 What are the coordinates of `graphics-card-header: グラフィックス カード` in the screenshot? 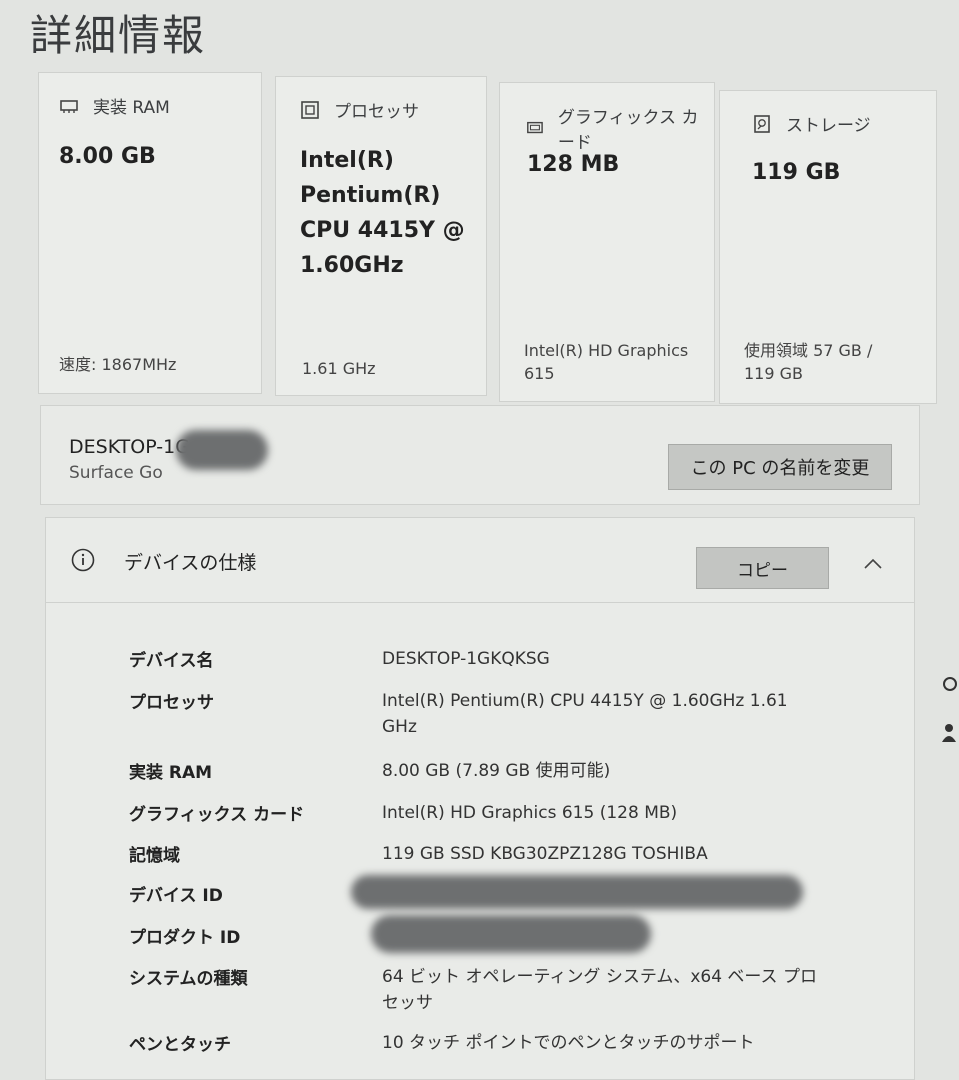 It's located at (620, 128).